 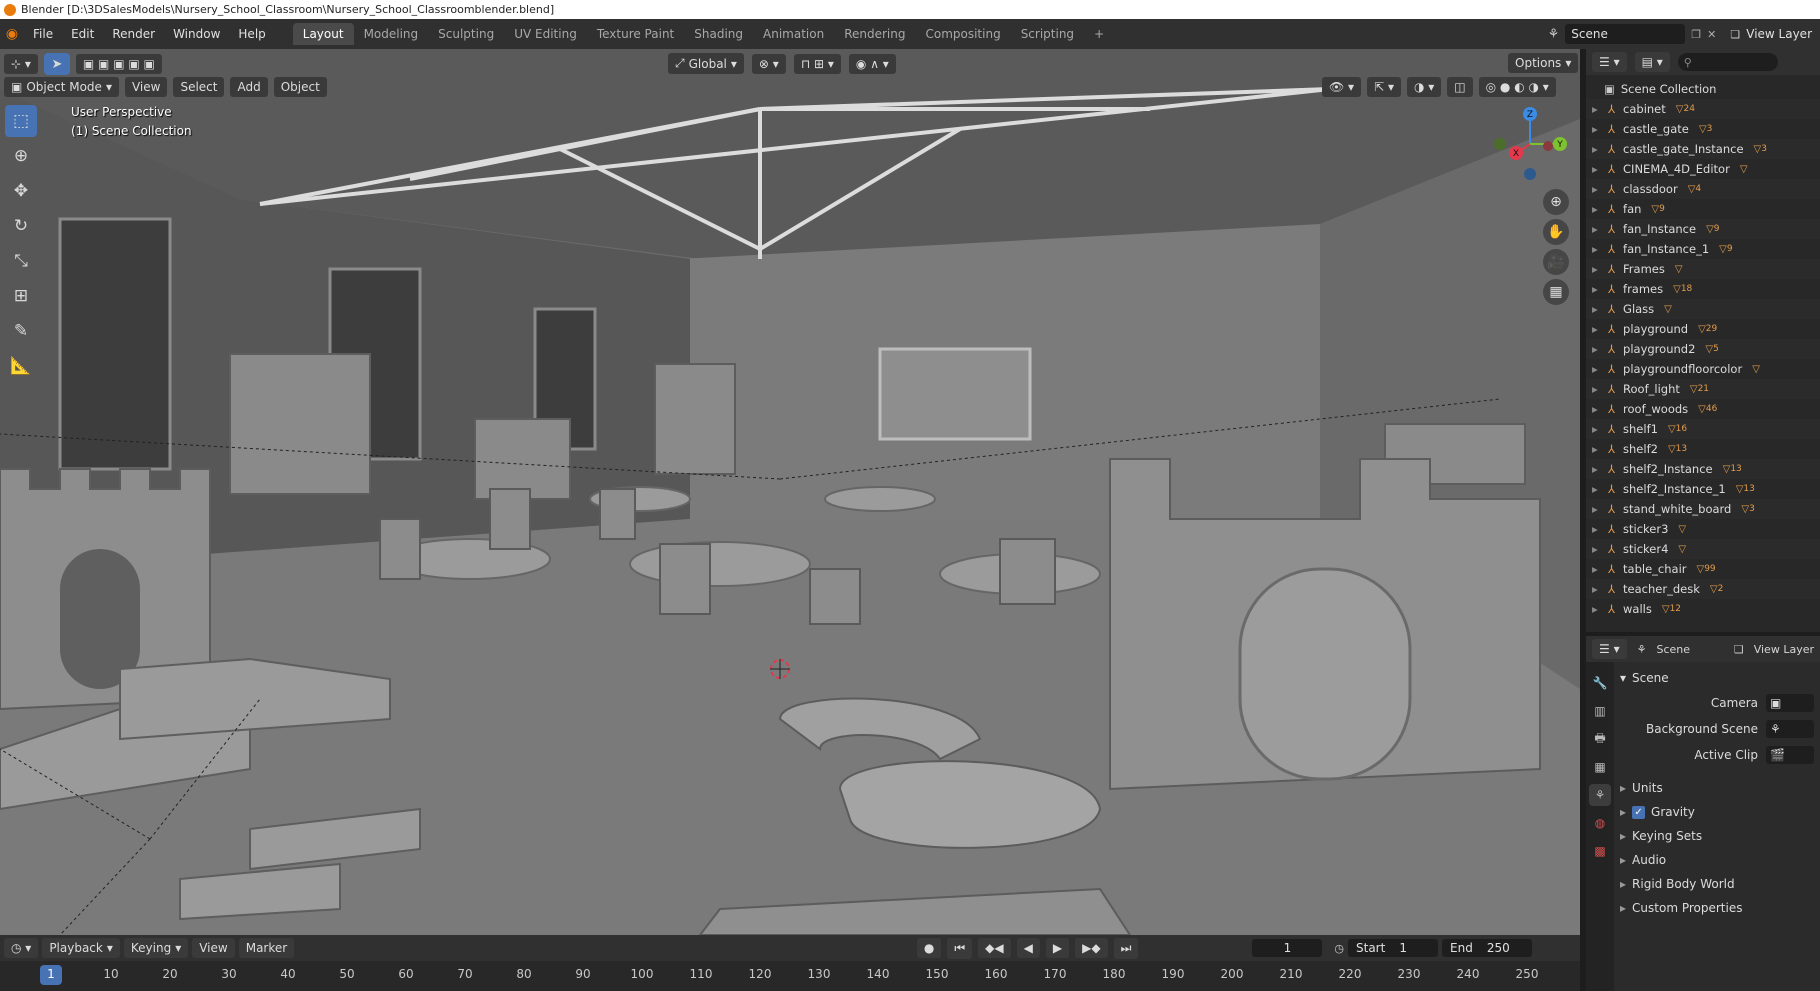 I want to click on play-icon: ▶, so click(x=1057, y=948).